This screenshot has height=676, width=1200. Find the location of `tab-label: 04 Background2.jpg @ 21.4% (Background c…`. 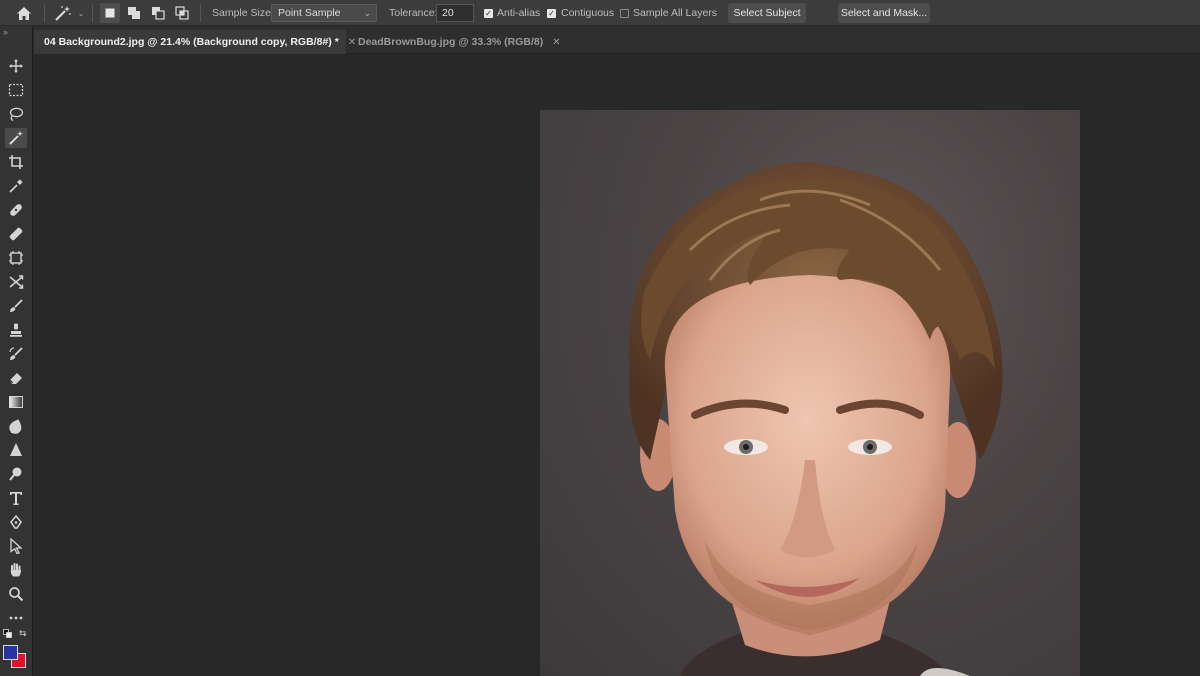

tab-label: 04 Background2.jpg @ 21.4% (Background c… is located at coordinates (191, 42).